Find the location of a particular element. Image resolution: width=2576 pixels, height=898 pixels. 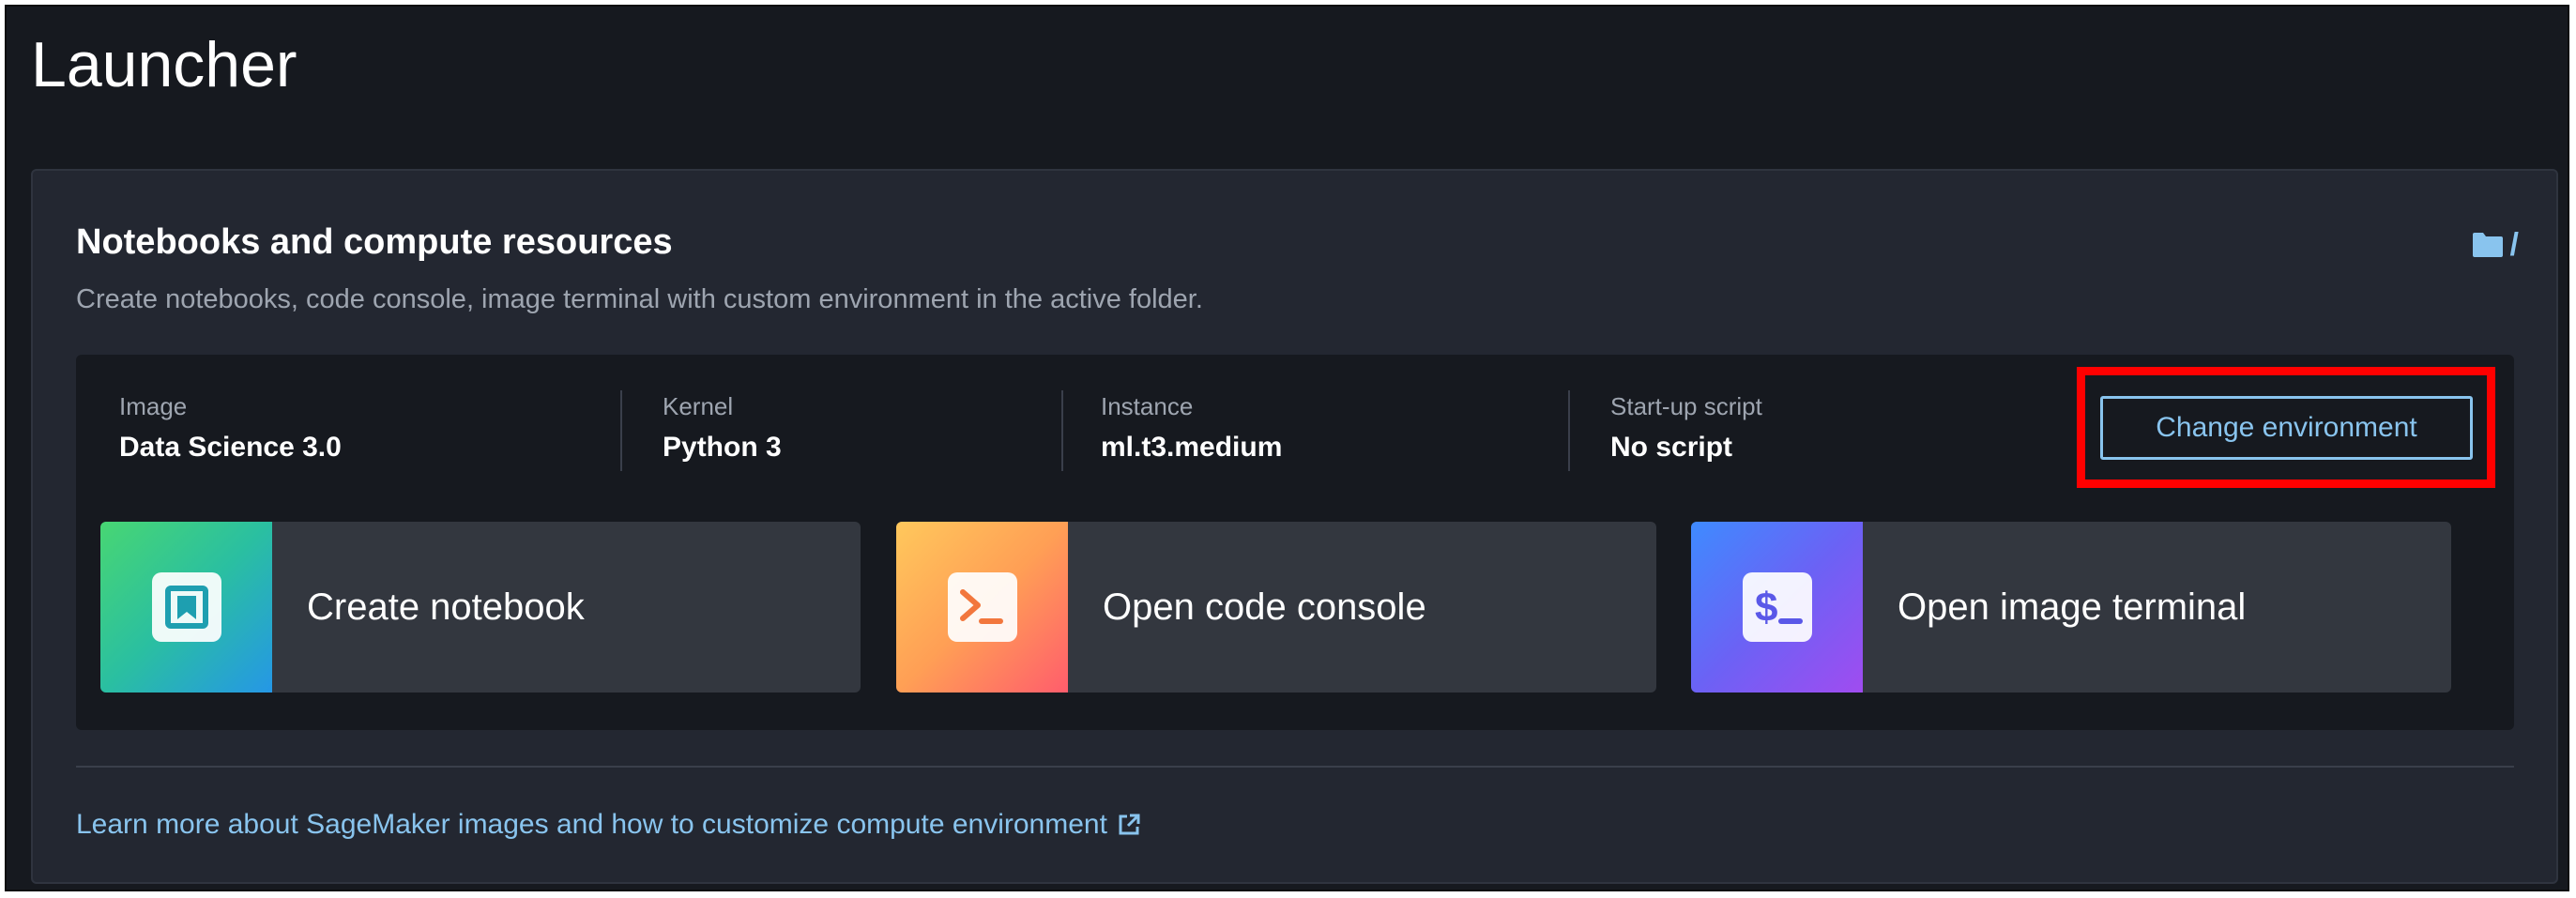

env-instance: Instance ml.t3.medium is located at coordinates (1191, 429).